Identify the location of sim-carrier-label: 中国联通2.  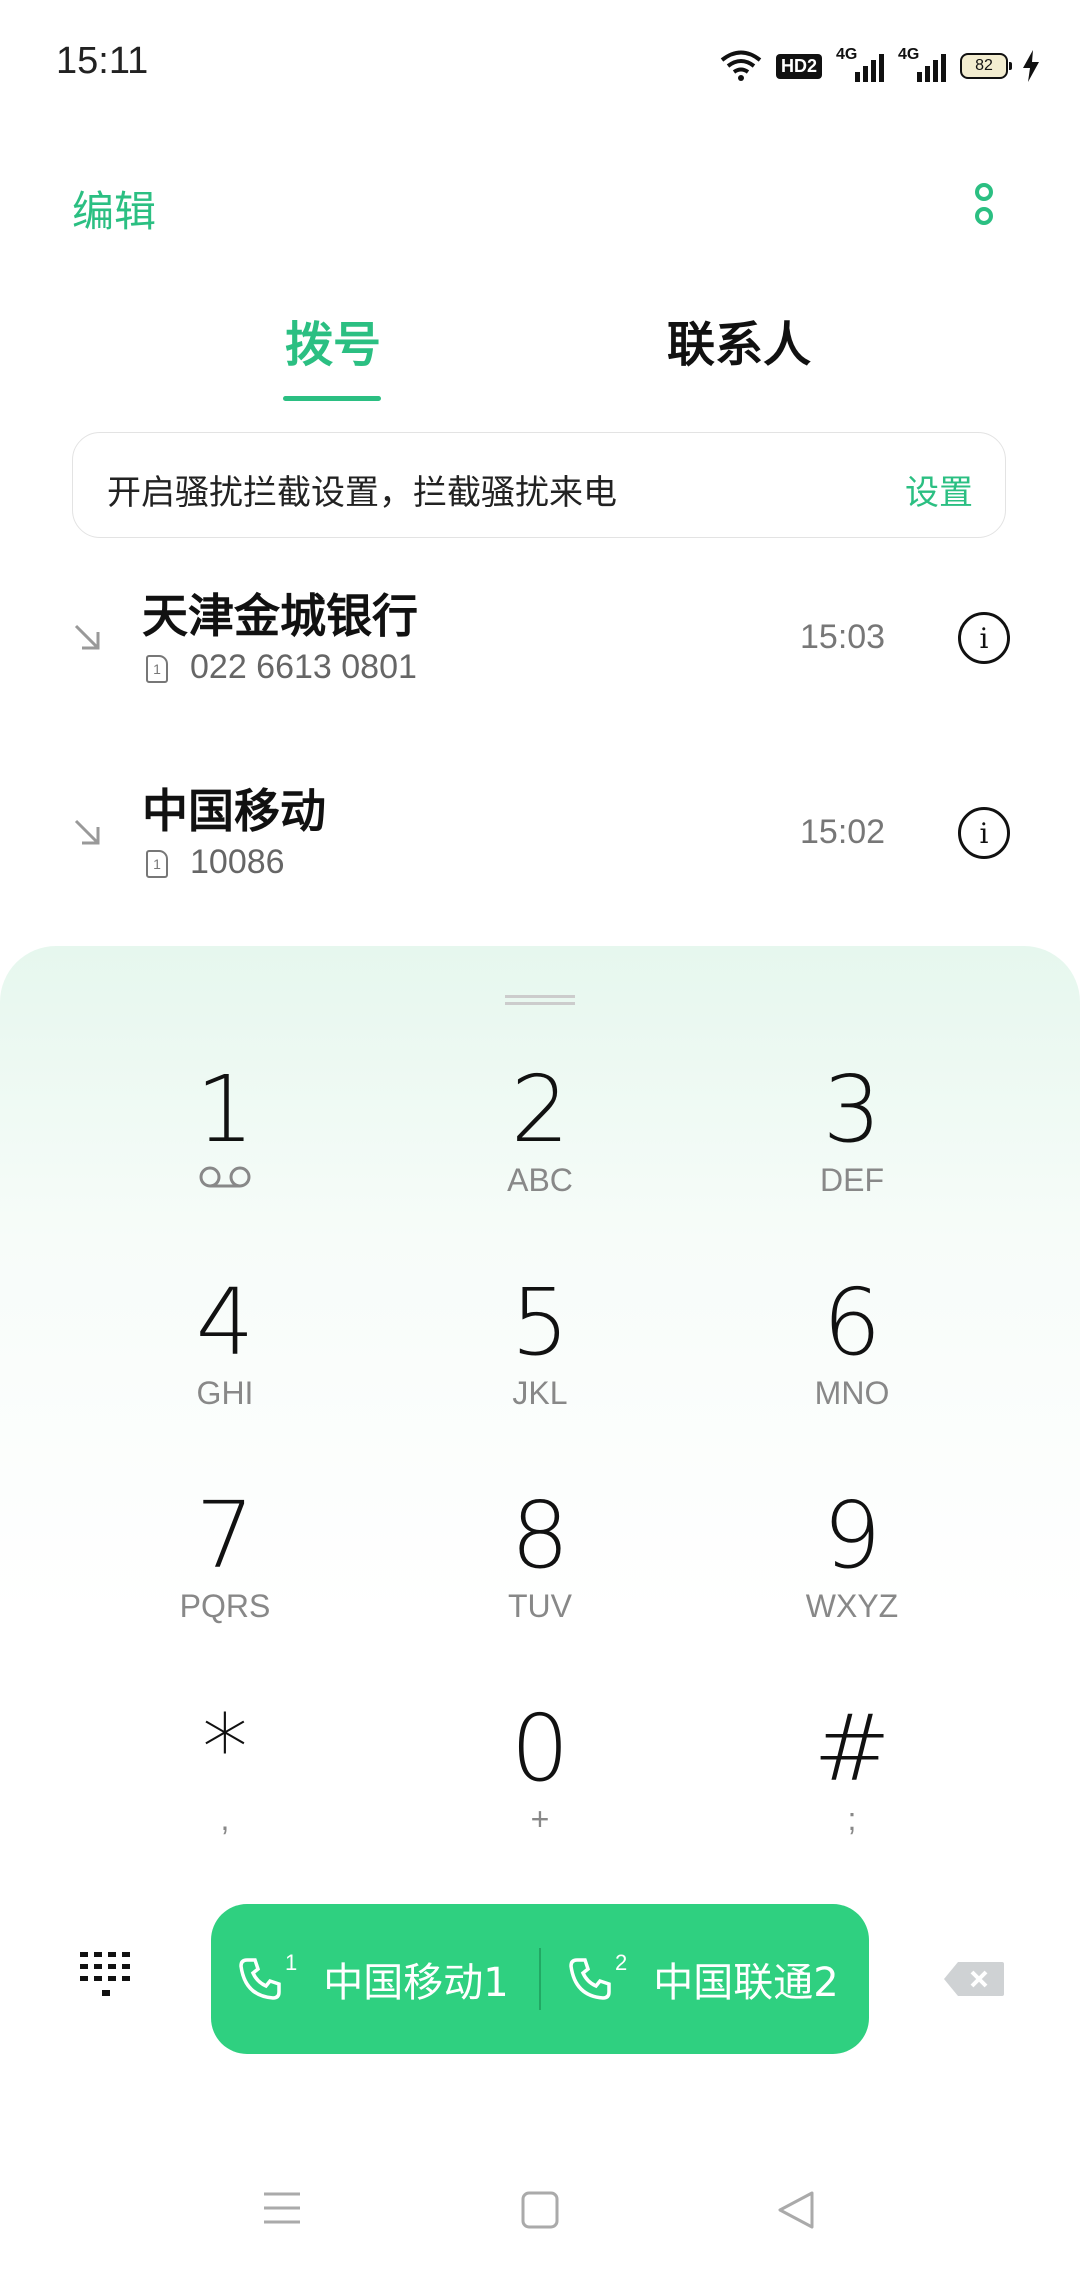
(746, 1983).